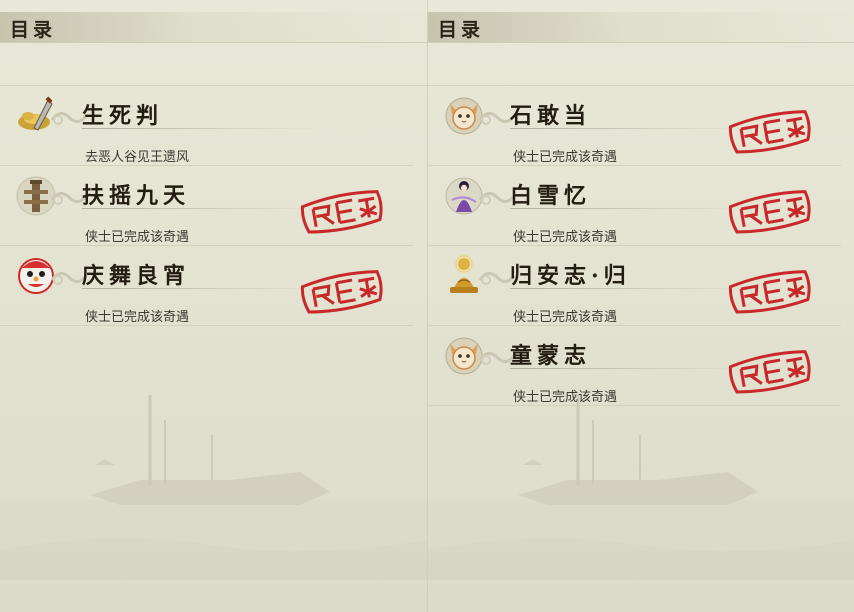 The width and height of the screenshot is (854, 612). Describe the element at coordinates (641, 286) in the screenshot. I see `catalog-entry: 归安志·归 侠士已完成该奇遇` at that location.